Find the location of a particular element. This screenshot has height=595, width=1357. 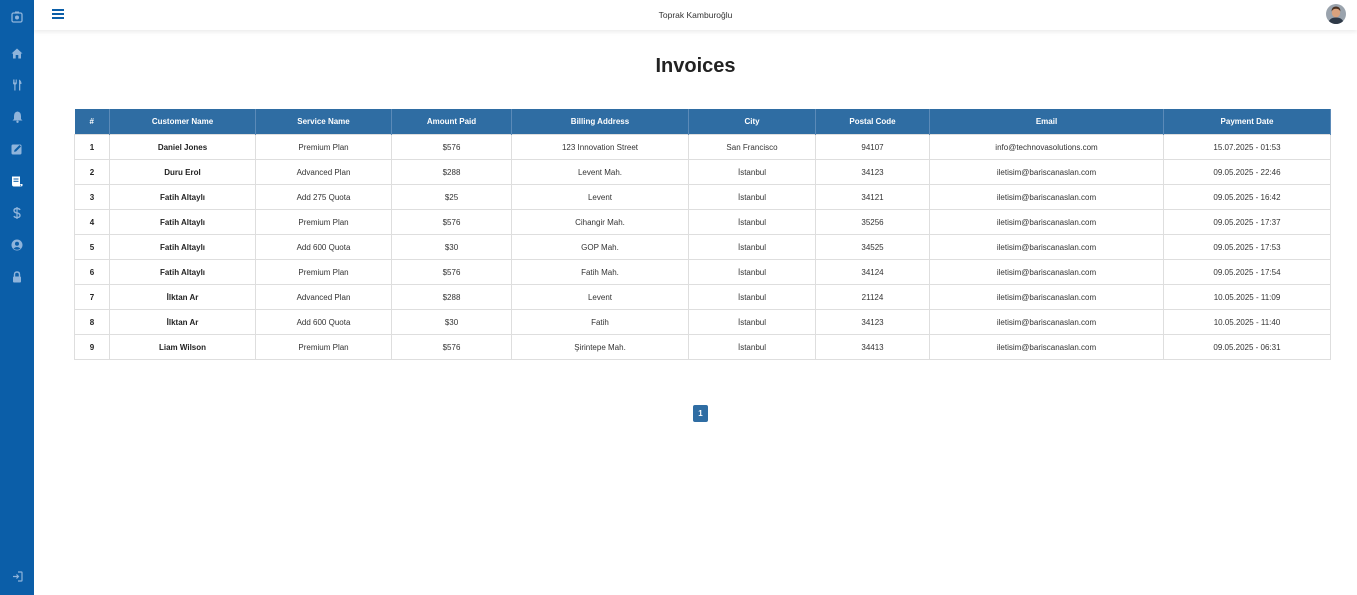

cell-postal-code: 94107 is located at coordinates (872, 147).